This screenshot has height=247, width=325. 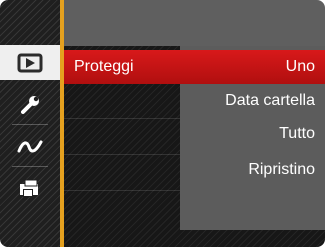 I want to click on sidebar-item-settings, so click(x=30, y=105).